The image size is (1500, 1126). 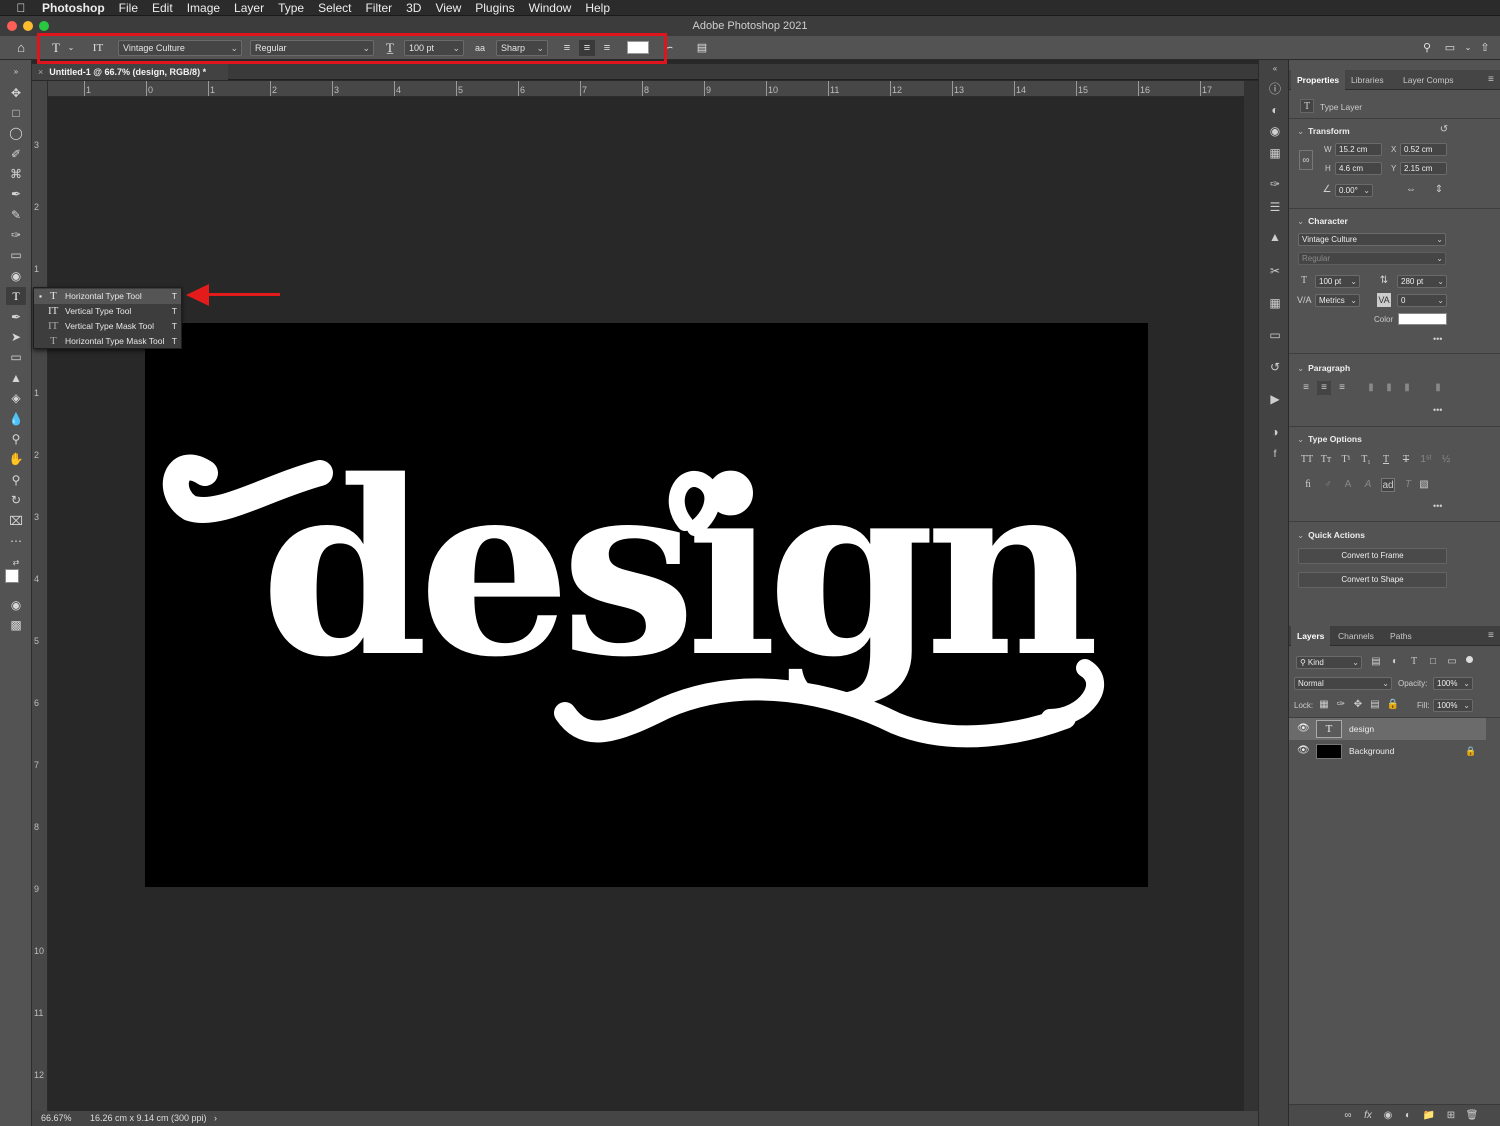 I want to click on contextual-icon: T, so click(x=1408, y=485).